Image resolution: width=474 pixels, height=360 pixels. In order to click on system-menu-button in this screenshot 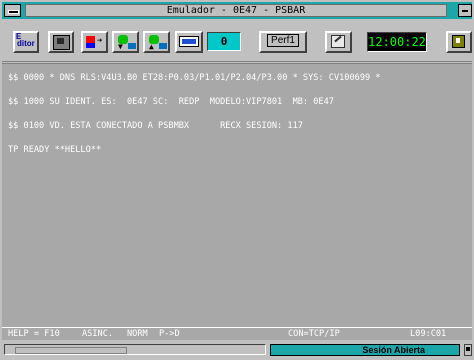, I will do `click(12, 10)`.